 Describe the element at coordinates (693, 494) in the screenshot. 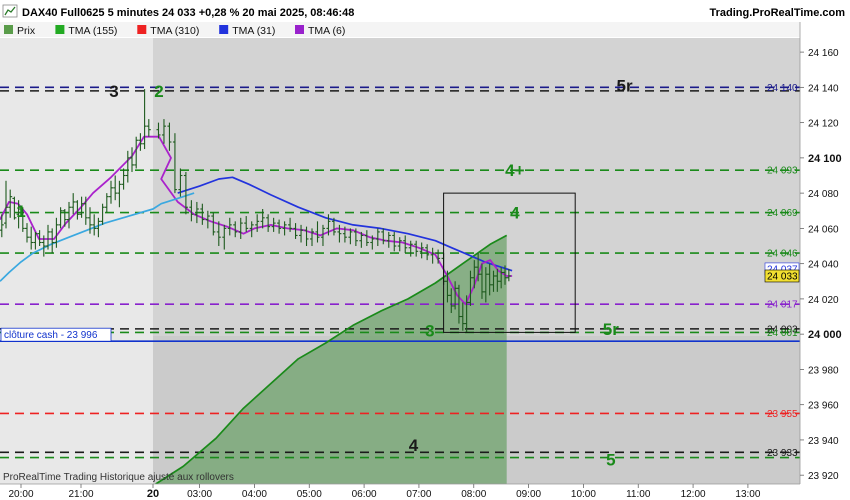

I see `x-tick-label: 12:00` at that location.